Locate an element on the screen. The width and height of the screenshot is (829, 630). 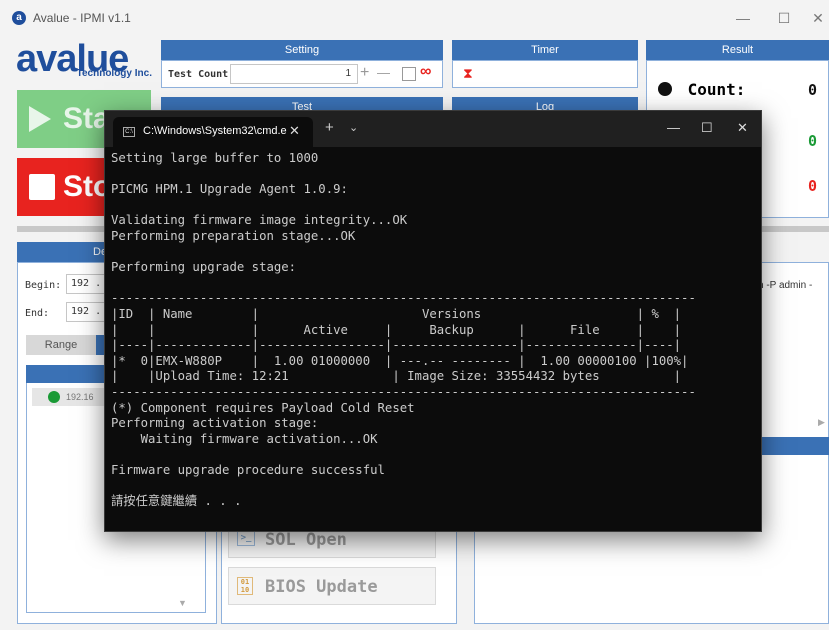
terminal-line: Performing activation stage: is located at coordinates (215, 423).